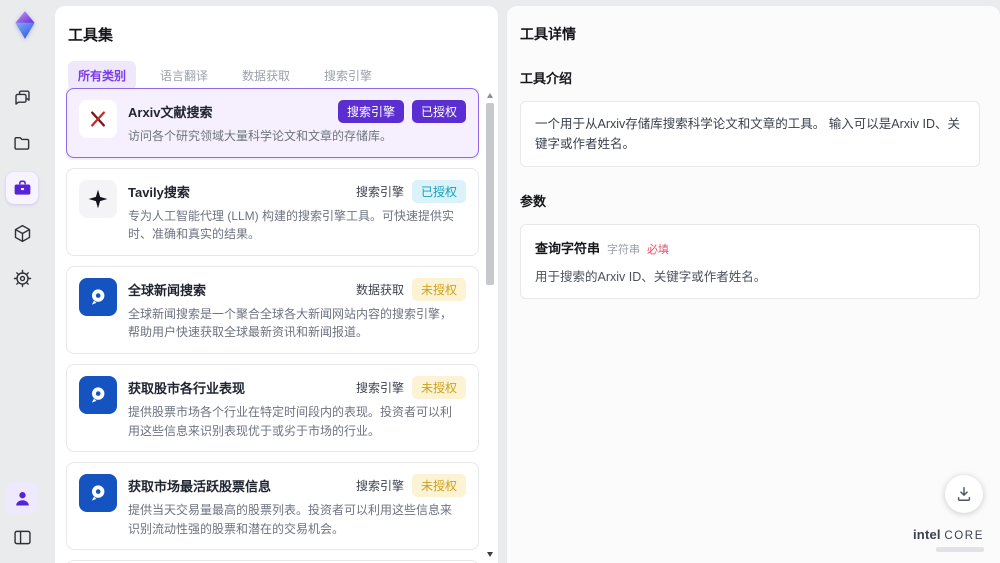 The width and height of the screenshot is (1000, 563). What do you see at coordinates (98, 198) in the screenshot?
I see `tavily-star-icon` at bounding box center [98, 198].